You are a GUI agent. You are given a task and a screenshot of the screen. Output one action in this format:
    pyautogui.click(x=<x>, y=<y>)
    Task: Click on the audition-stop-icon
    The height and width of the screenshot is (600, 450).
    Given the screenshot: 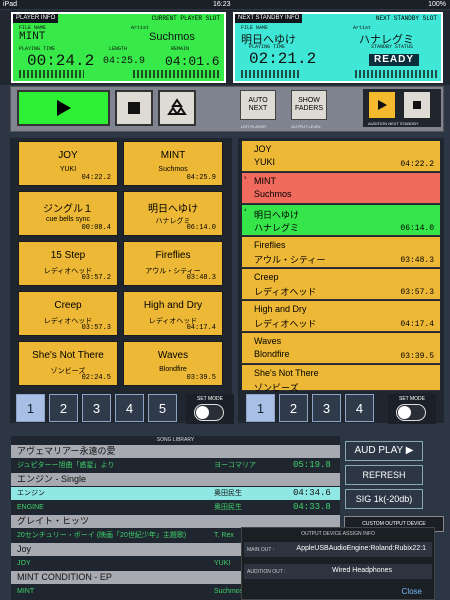 What is the action you would take?
    pyautogui.click(x=417, y=105)
    